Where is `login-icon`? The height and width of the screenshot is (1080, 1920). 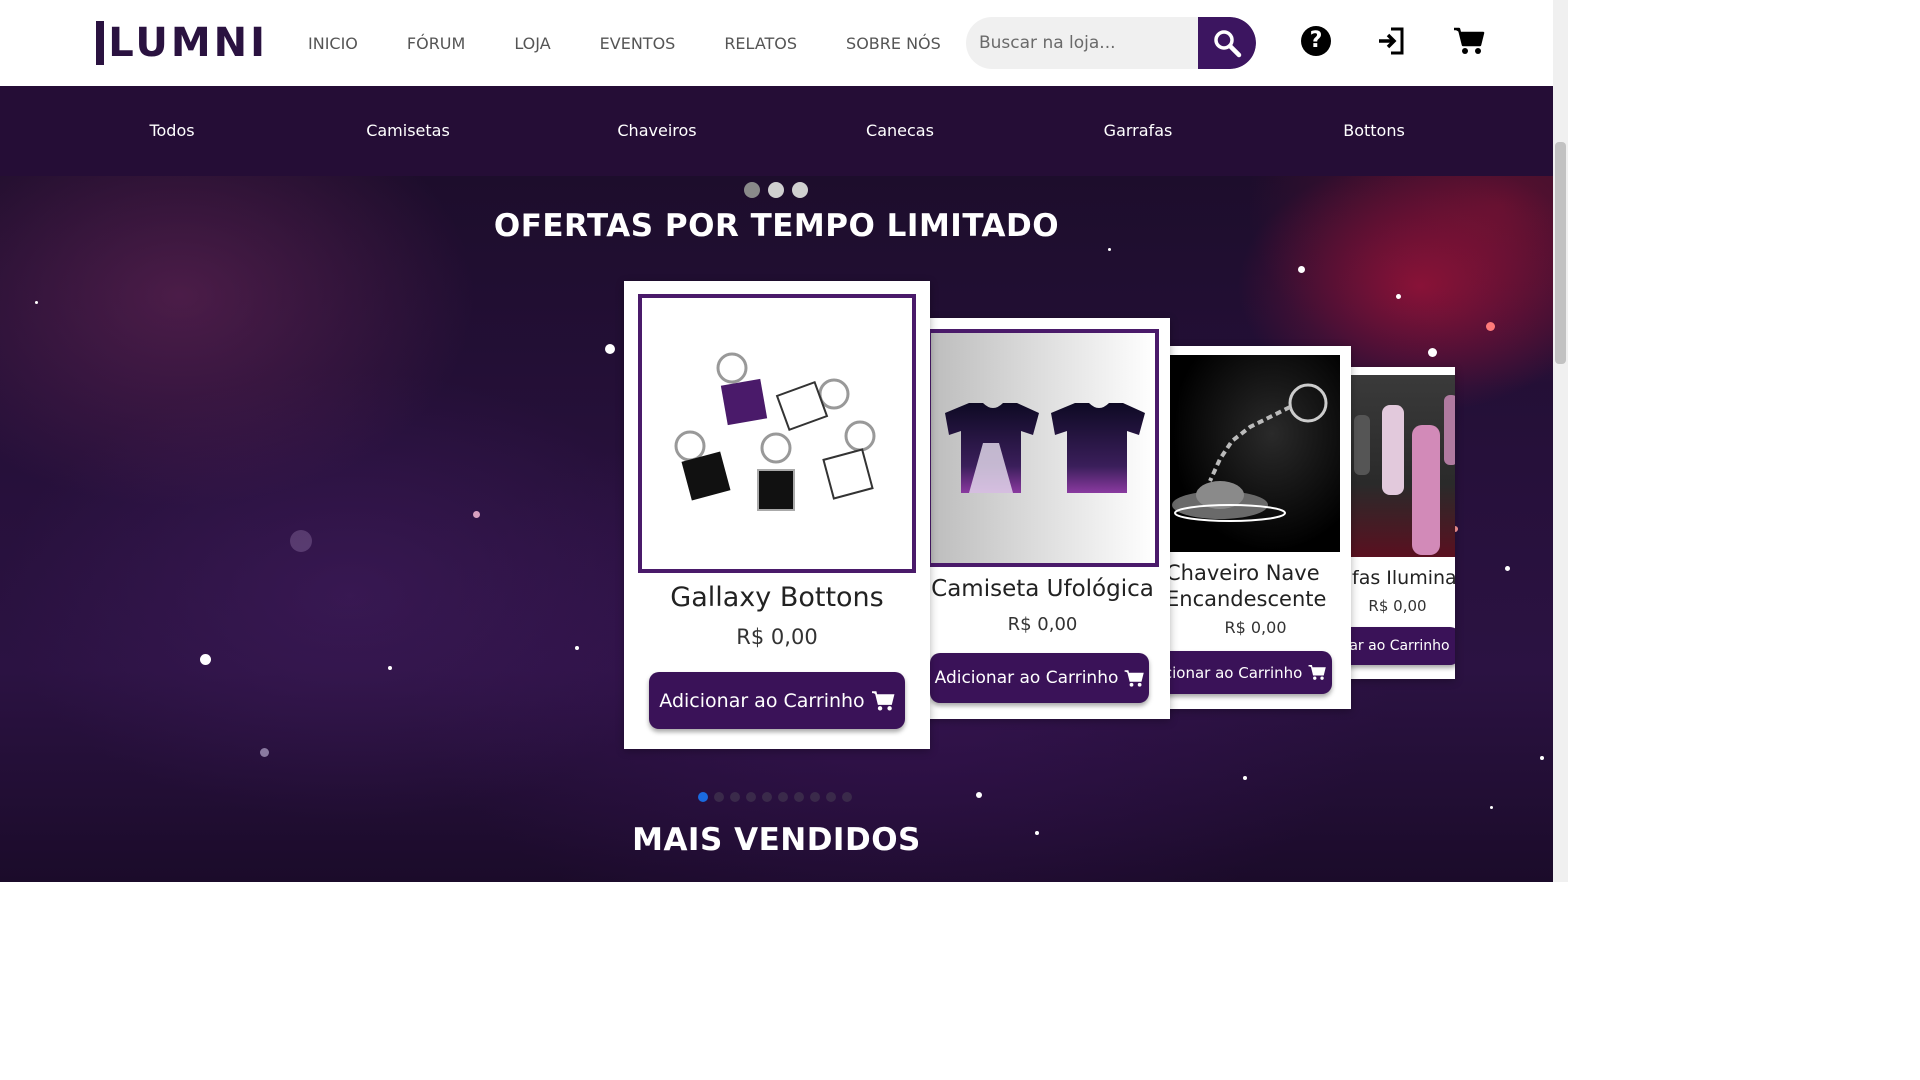 login-icon is located at coordinates (1391, 41).